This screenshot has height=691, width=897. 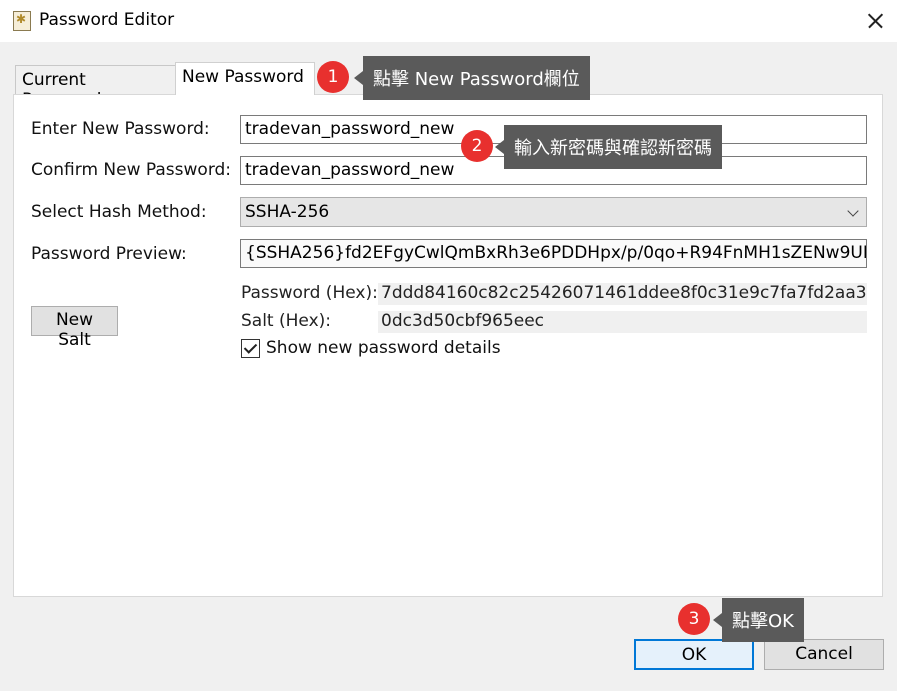 What do you see at coordinates (22, 21) in the screenshot?
I see `app-icon` at bounding box center [22, 21].